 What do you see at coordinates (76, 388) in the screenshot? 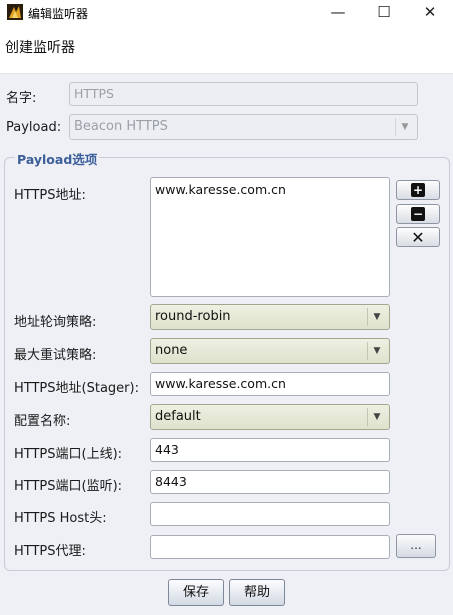
I see `stager-host-label: HTTPS地址(Stager):` at bounding box center [76, 388].